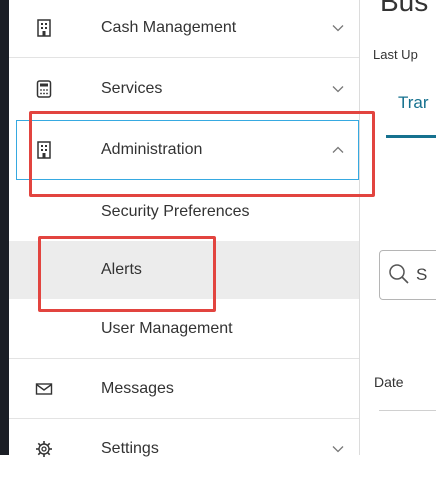 This screenshot has height=477, width=436. I want to click on search-placeholder: S, so click(422, 274).